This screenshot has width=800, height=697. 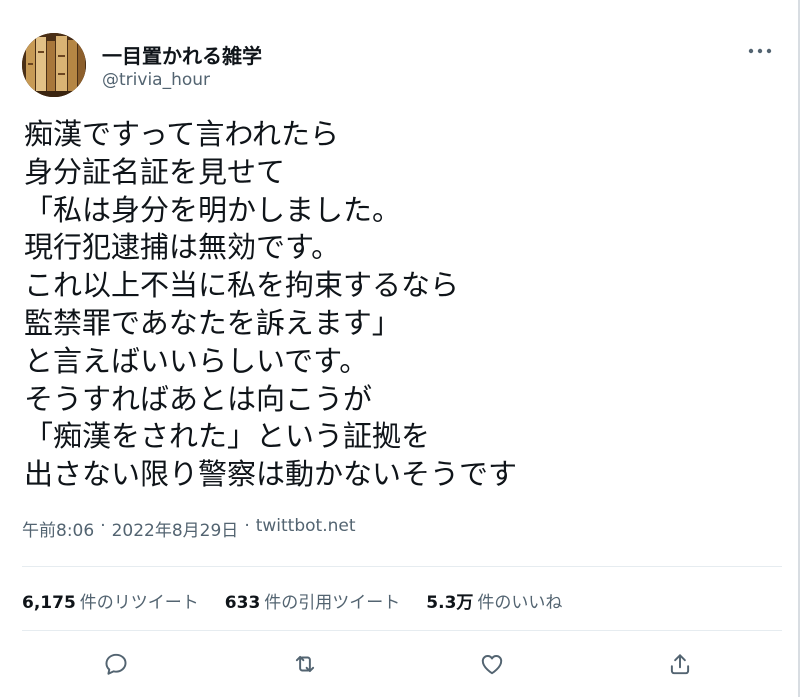 I want to click on retweet-button, so click(x=305, y=664).